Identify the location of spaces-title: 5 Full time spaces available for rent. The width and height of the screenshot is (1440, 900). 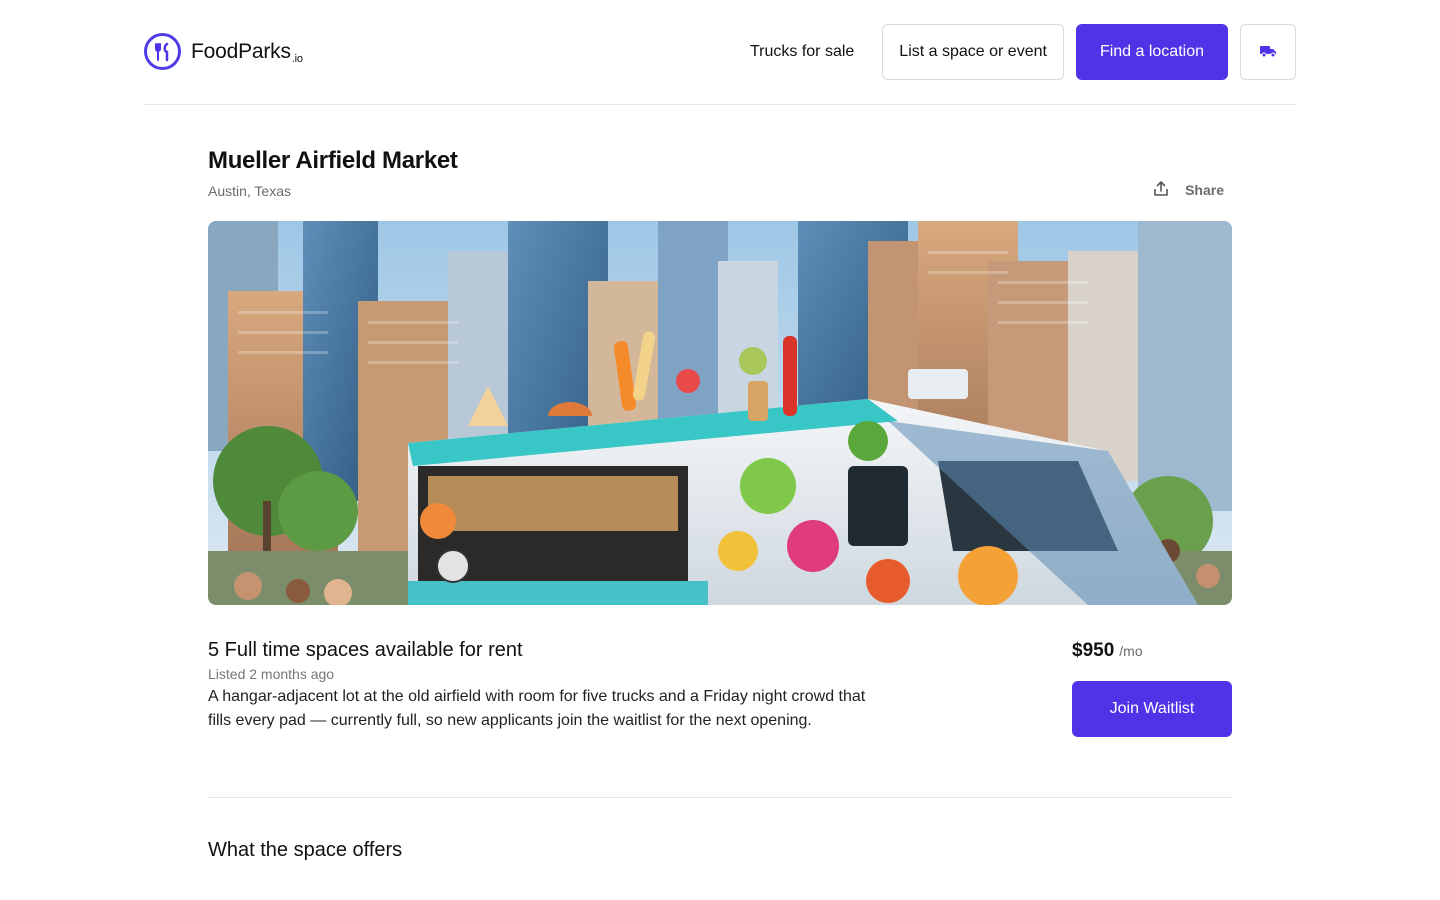
(365, 650).